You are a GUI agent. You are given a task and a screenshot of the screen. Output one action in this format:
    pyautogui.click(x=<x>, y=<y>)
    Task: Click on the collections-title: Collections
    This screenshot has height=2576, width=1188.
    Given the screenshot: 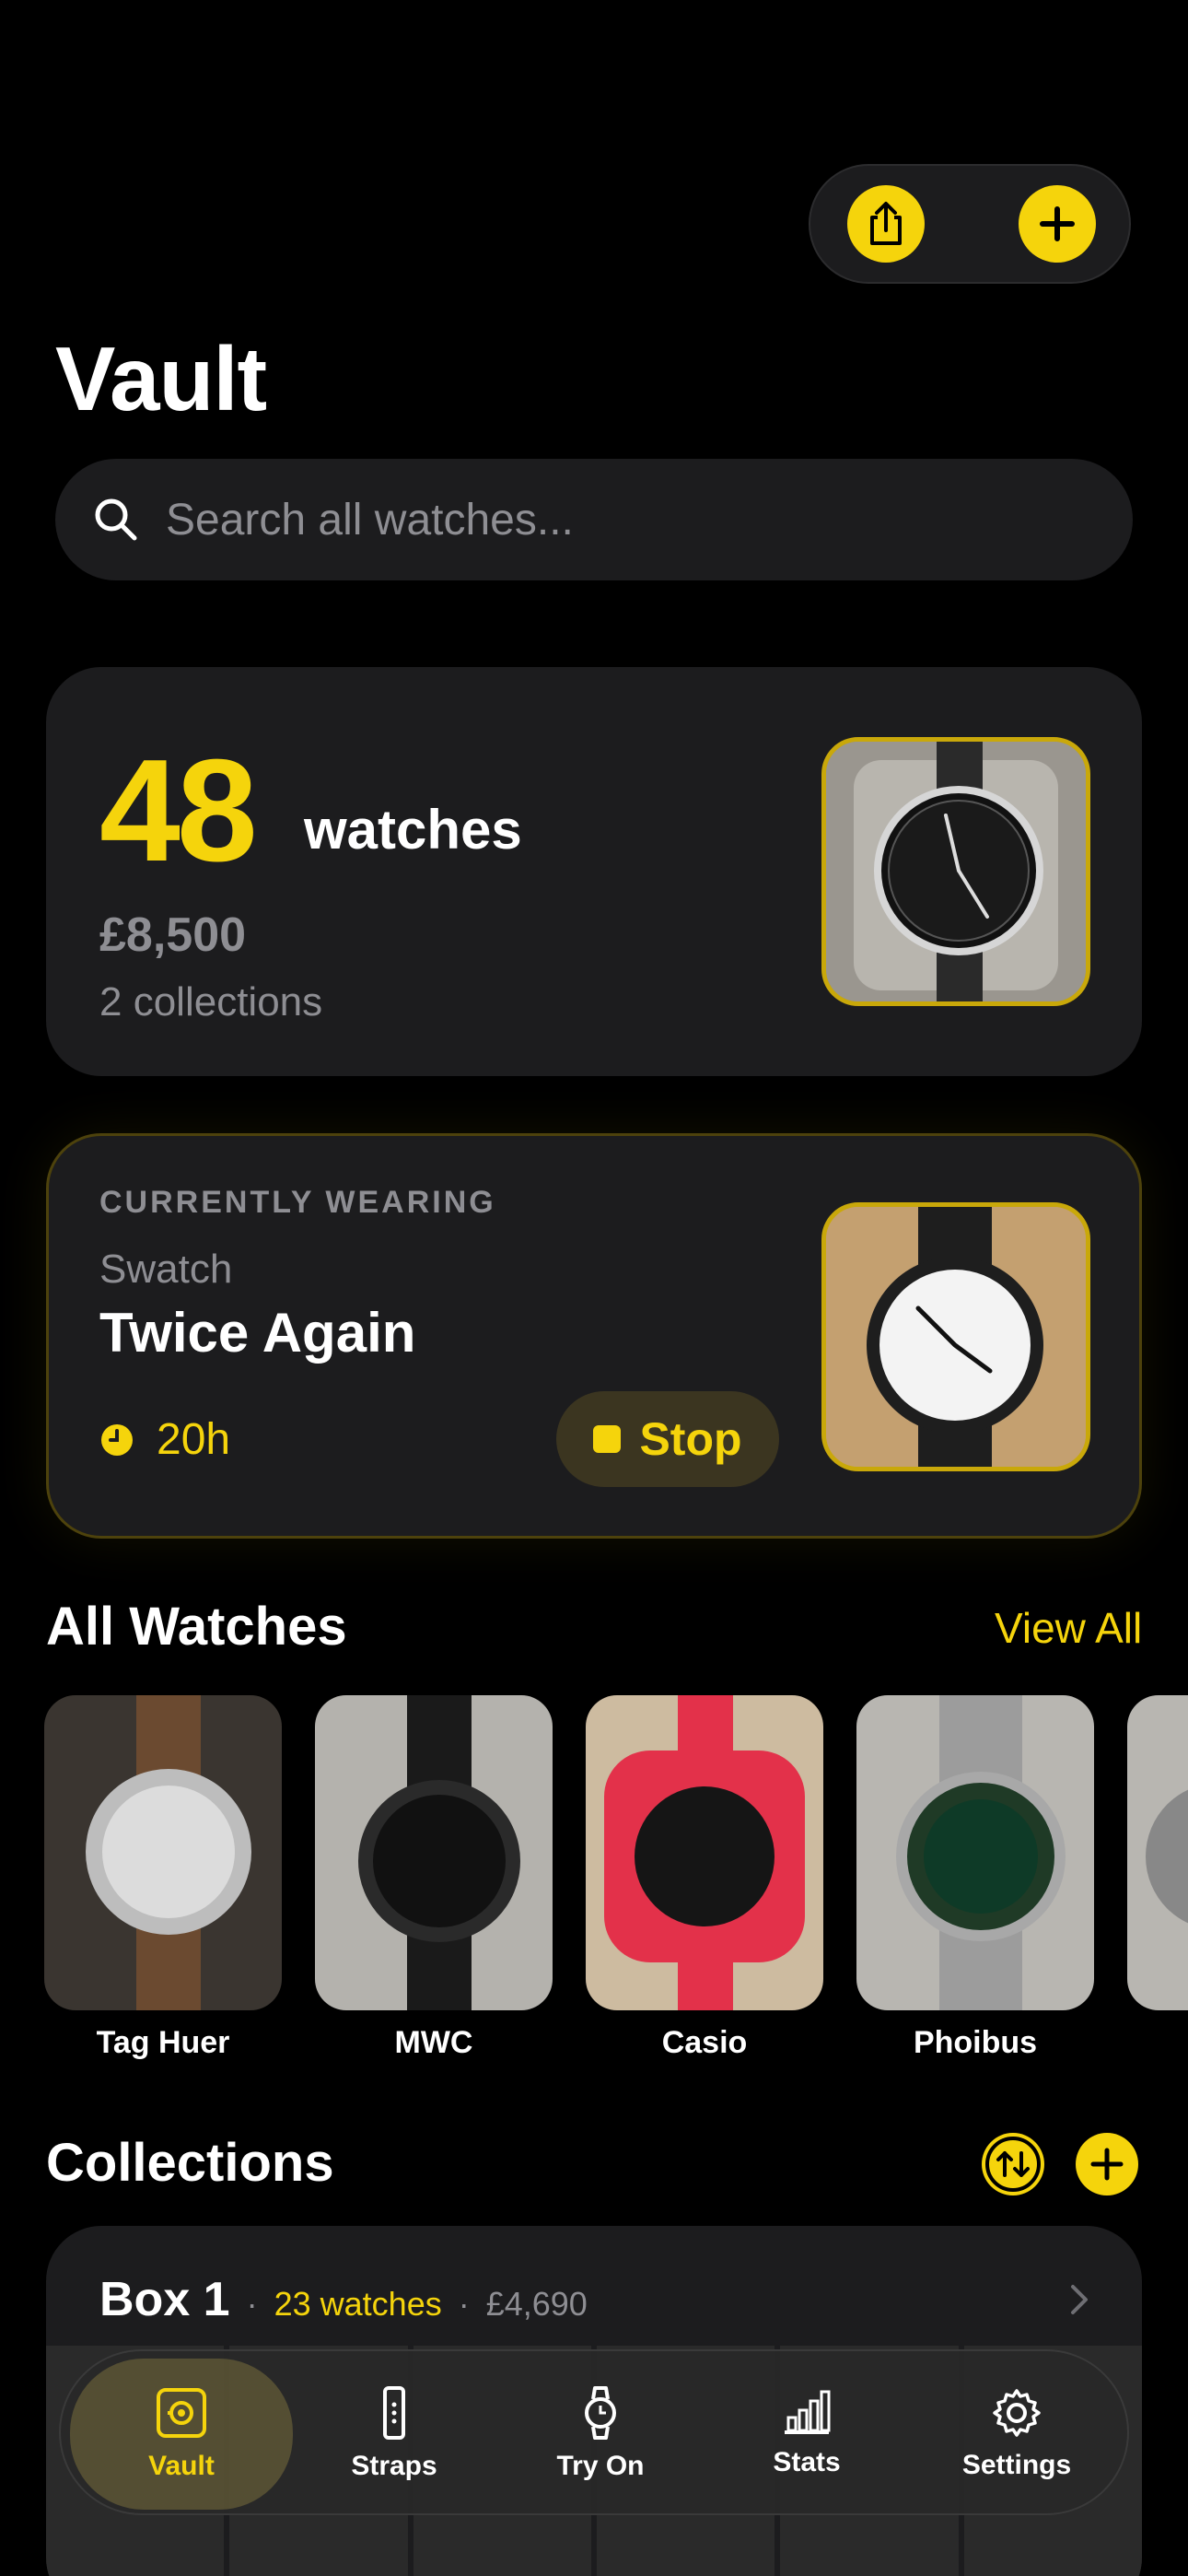 What is the action you would take?
    pyautogui.click(x=190, y=2163)
    